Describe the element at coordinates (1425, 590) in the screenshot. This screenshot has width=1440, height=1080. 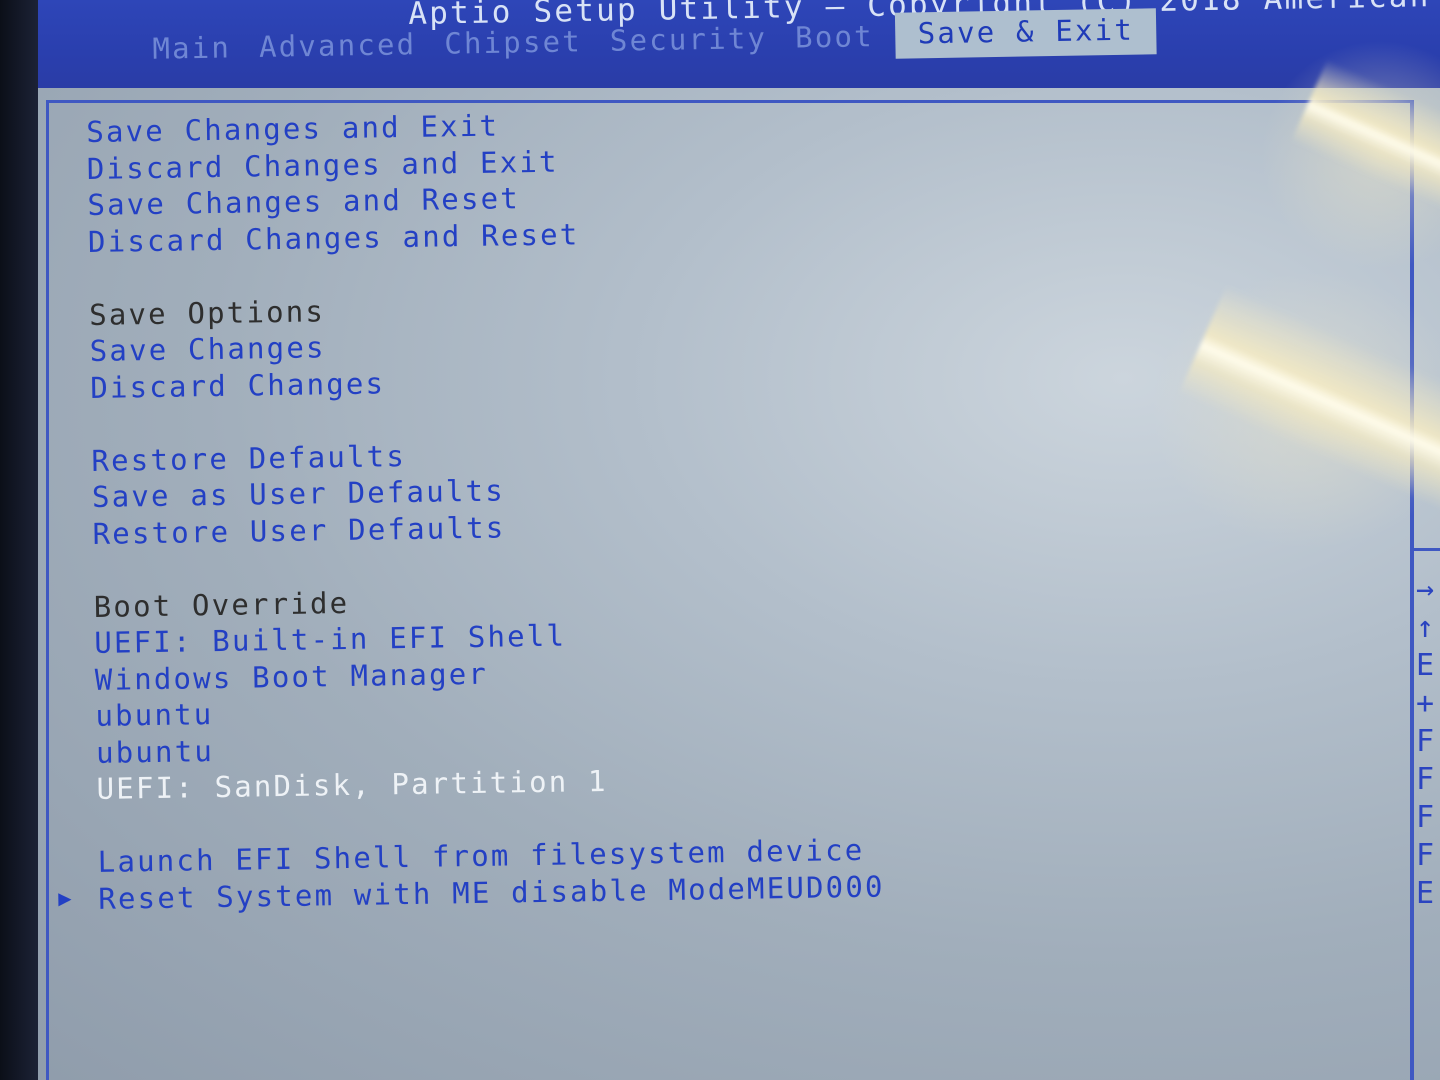
I see `help-key-right-arrow-icon: →` at that location.